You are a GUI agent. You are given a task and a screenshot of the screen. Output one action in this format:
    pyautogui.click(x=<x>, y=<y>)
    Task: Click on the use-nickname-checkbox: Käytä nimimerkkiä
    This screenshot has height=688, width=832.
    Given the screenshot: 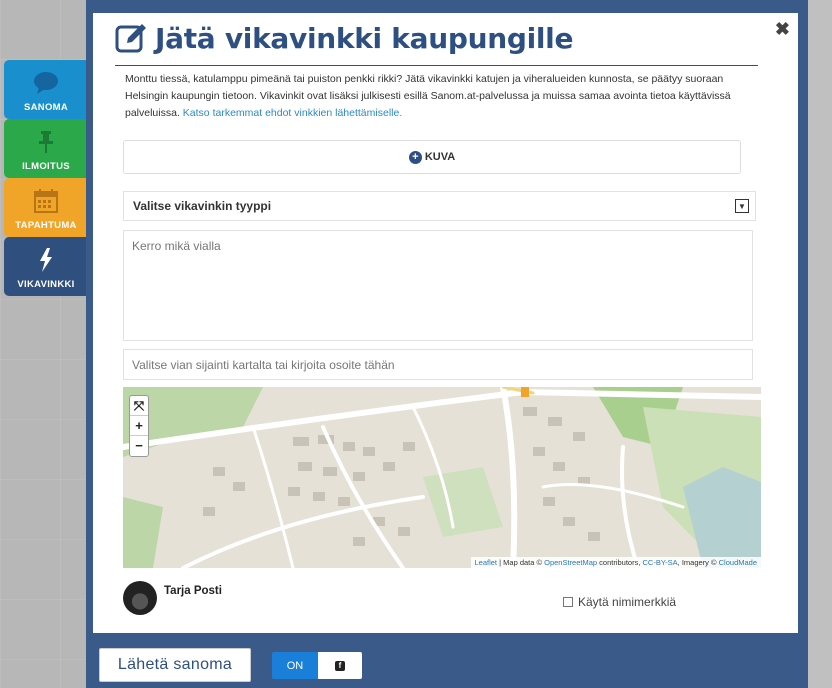 What is the action you would take?
    pyautogui.click(x=619, y=602)
    